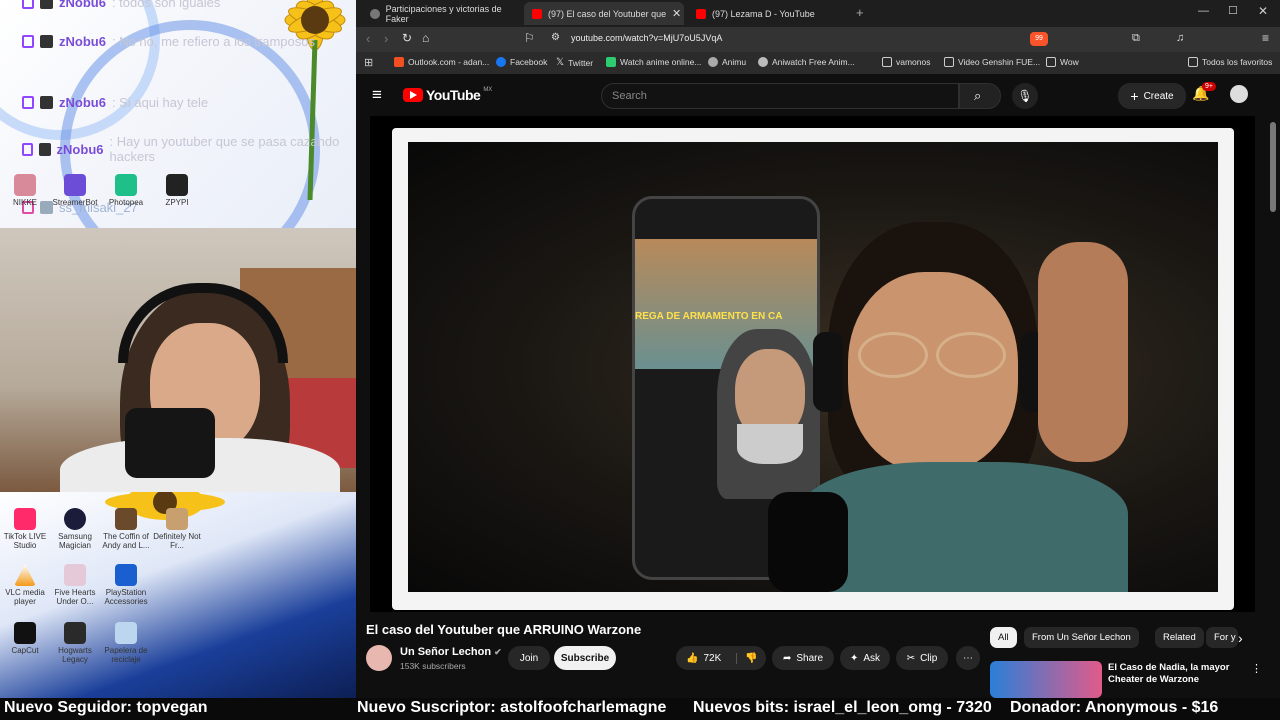 This screenshot has height=720, width=1280. What do you see at coordinates (768, 13) in the screenshot?
I see `tab-lezama: (97) Lezama D - YouTube` at bounding box center [768, 13].